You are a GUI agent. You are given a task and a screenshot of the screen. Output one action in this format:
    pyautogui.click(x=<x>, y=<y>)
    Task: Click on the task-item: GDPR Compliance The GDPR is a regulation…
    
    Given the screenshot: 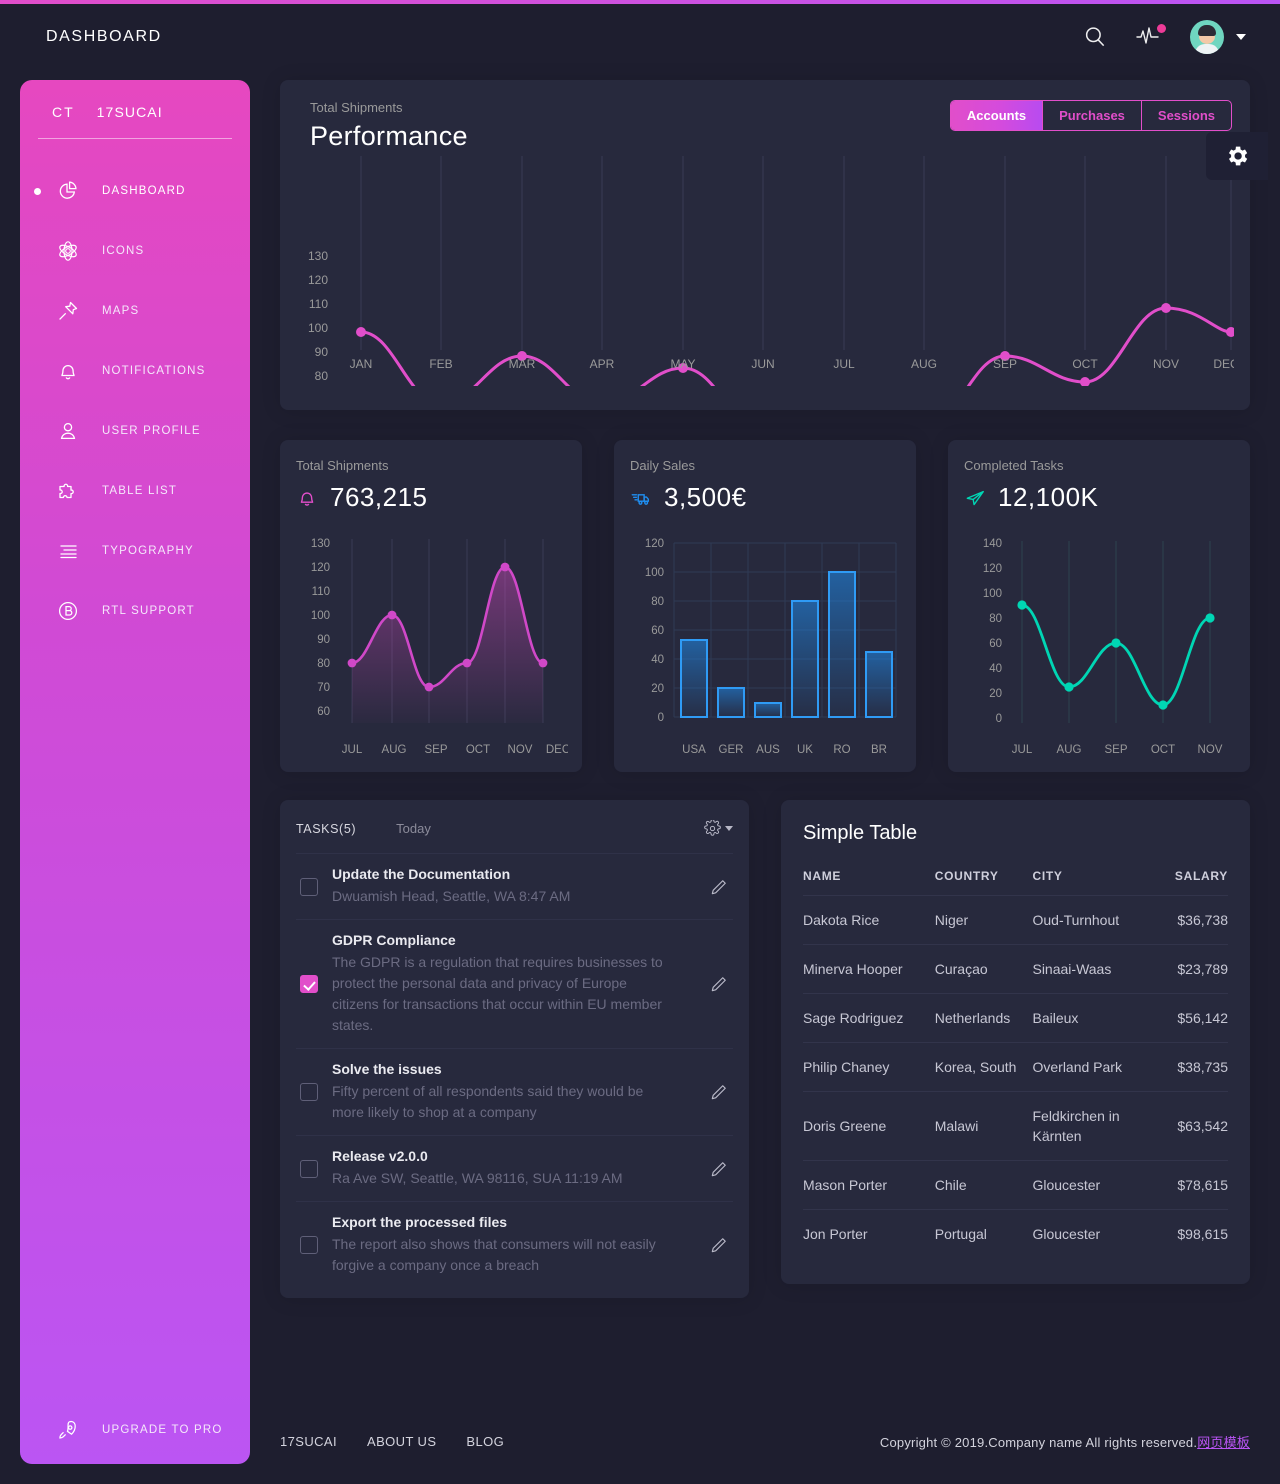 What is the action you would take?
    pyautogui.click(x=514, y=983)
    